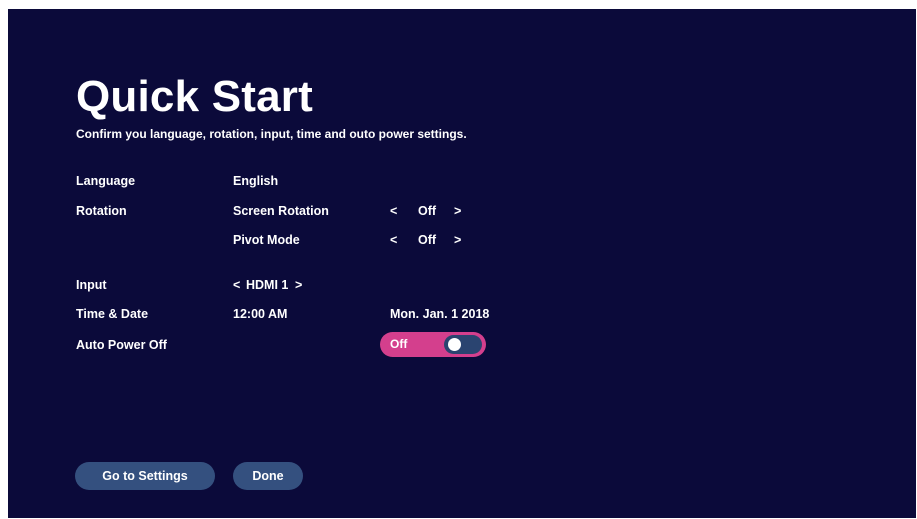 This screenshot has width=917, height=519. I want to click on date-value: Mon. Jan. 1 2018, so click(439, 314).